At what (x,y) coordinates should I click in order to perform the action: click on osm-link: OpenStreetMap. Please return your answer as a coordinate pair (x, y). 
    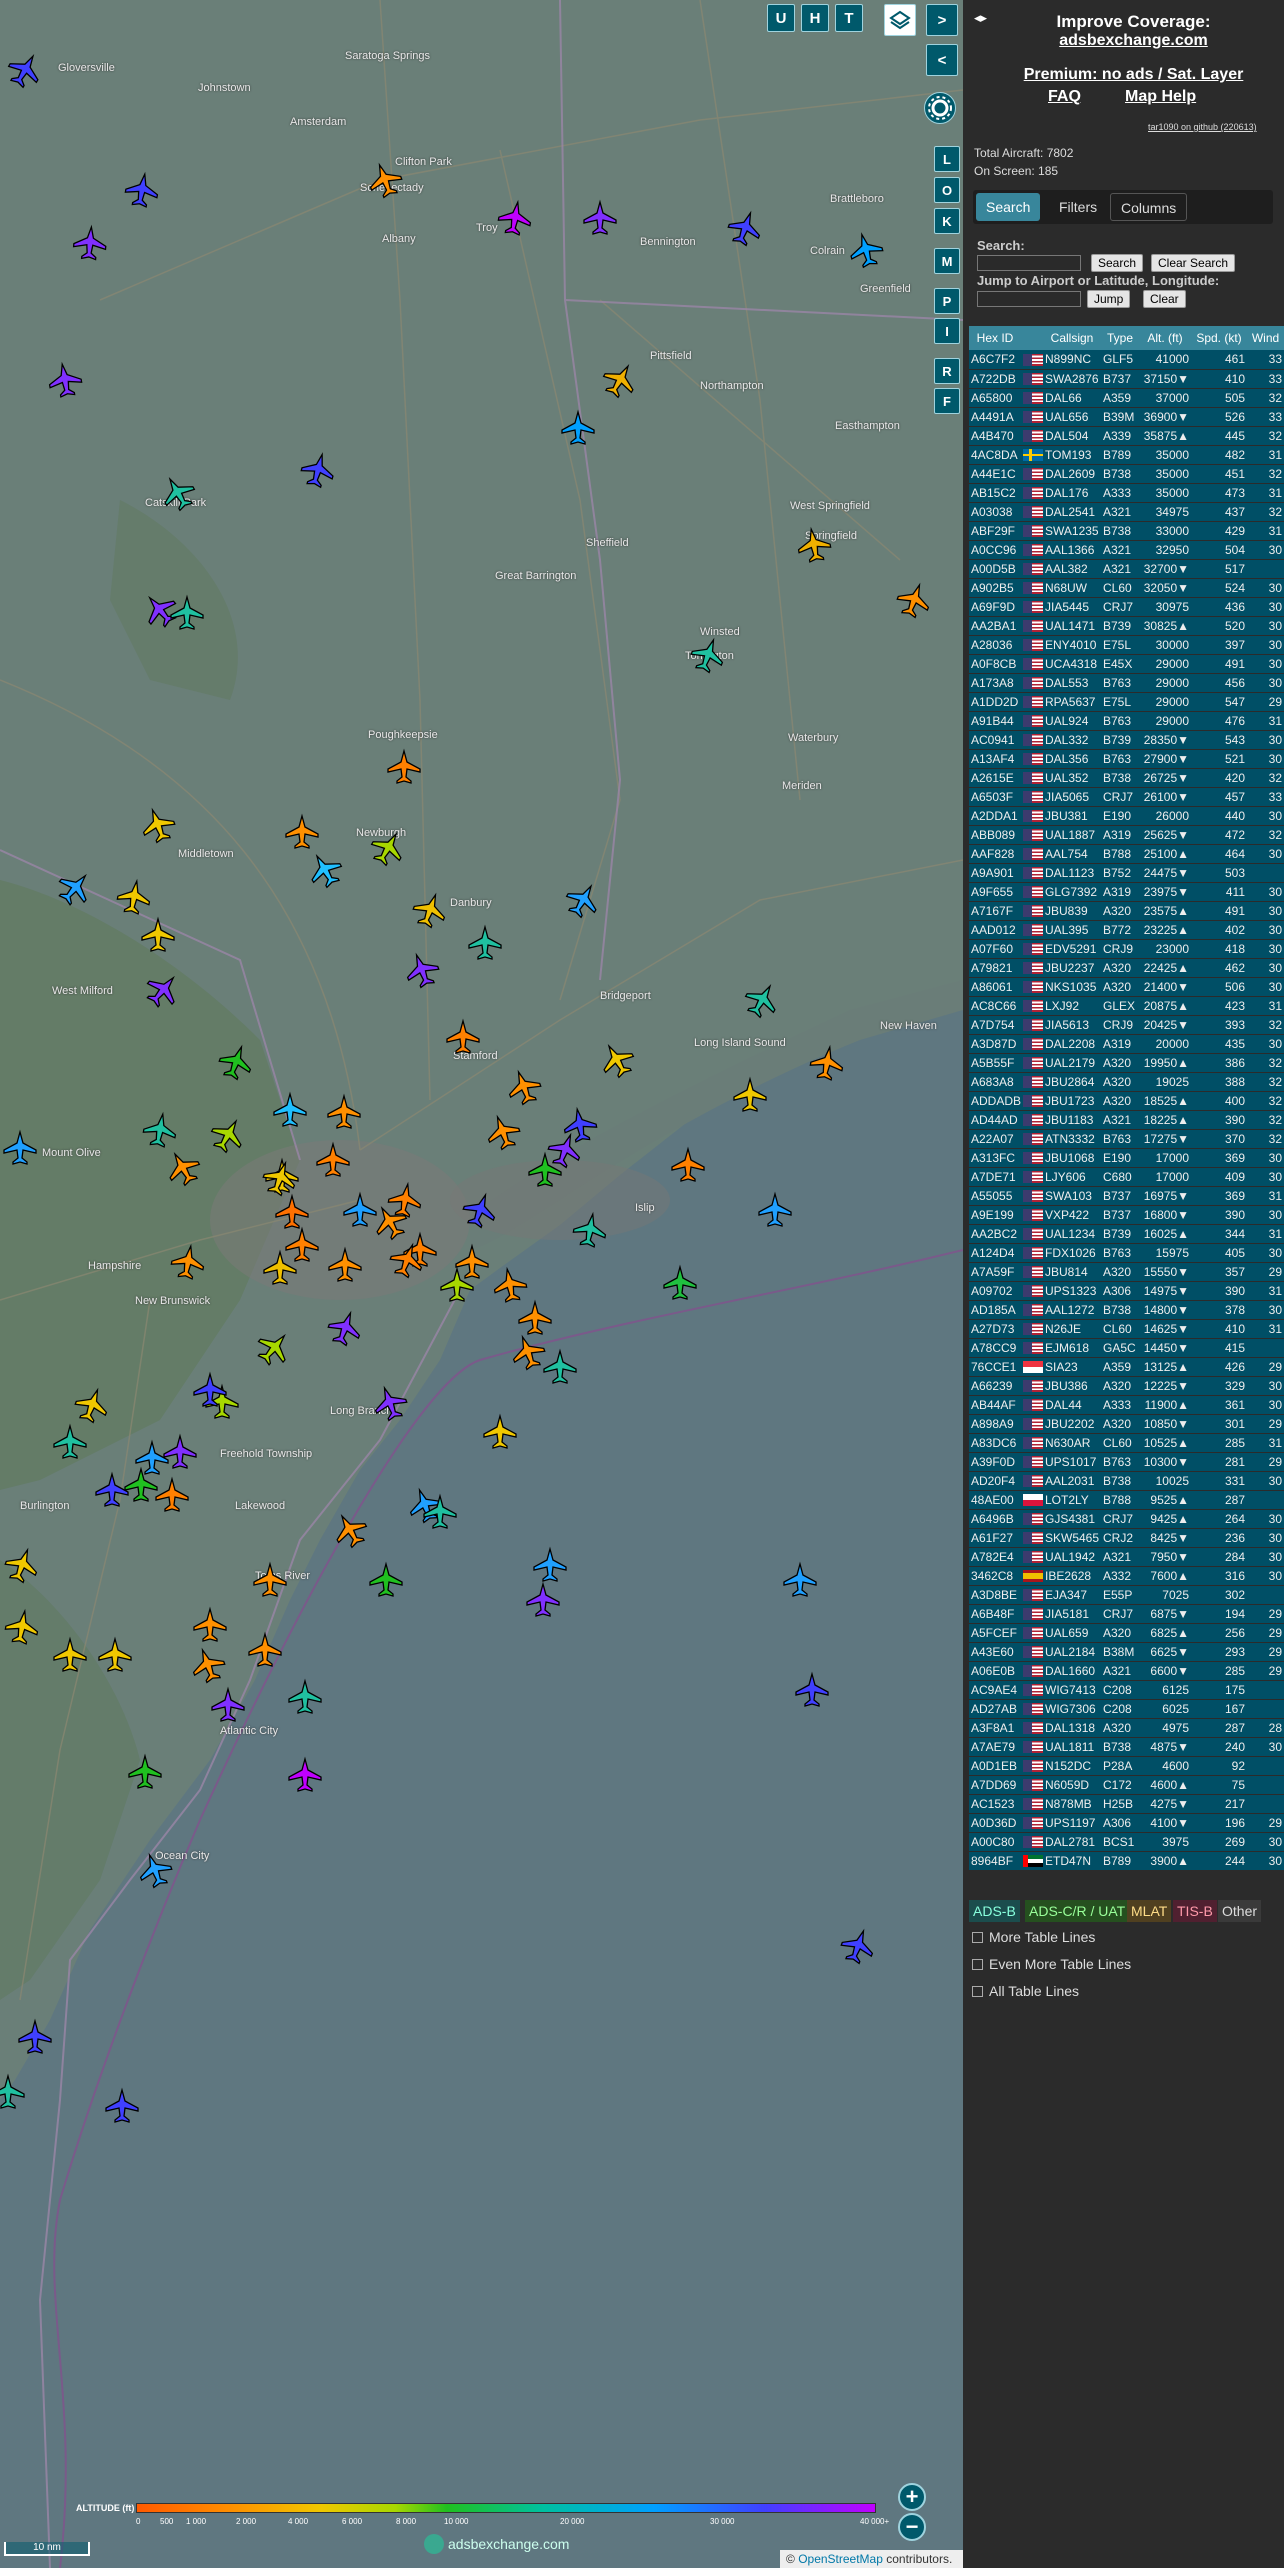
    Looking at the image, I should click on (840, 2559).